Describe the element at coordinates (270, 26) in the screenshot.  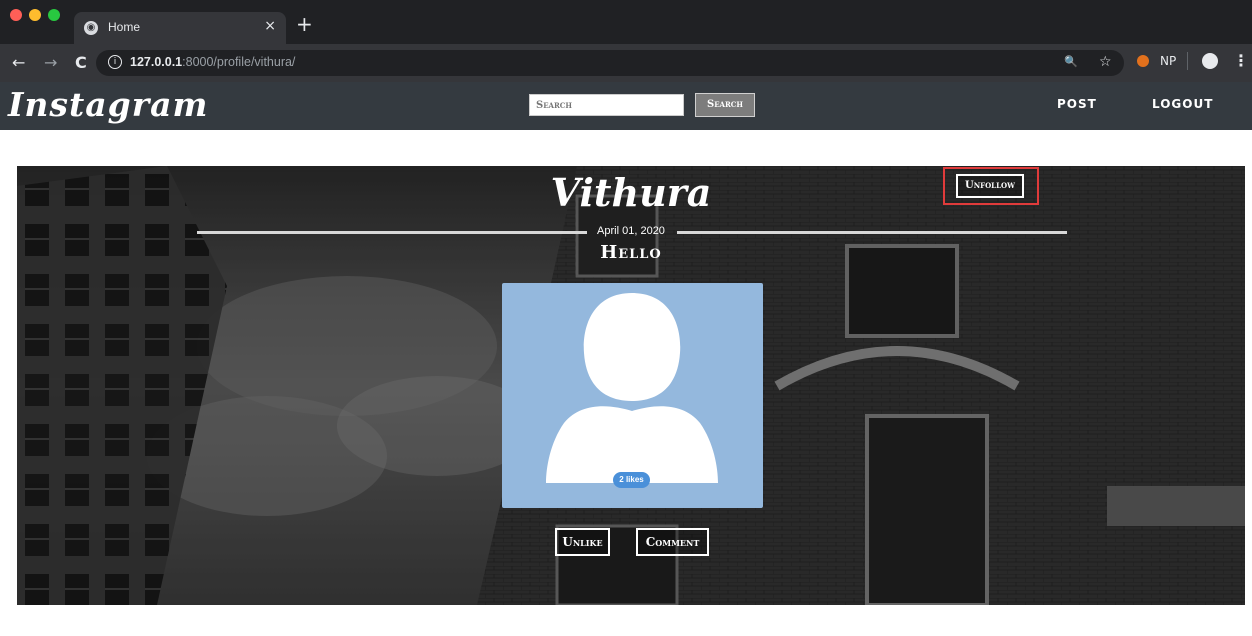
I see `tab-close-icon: ×` at that location.